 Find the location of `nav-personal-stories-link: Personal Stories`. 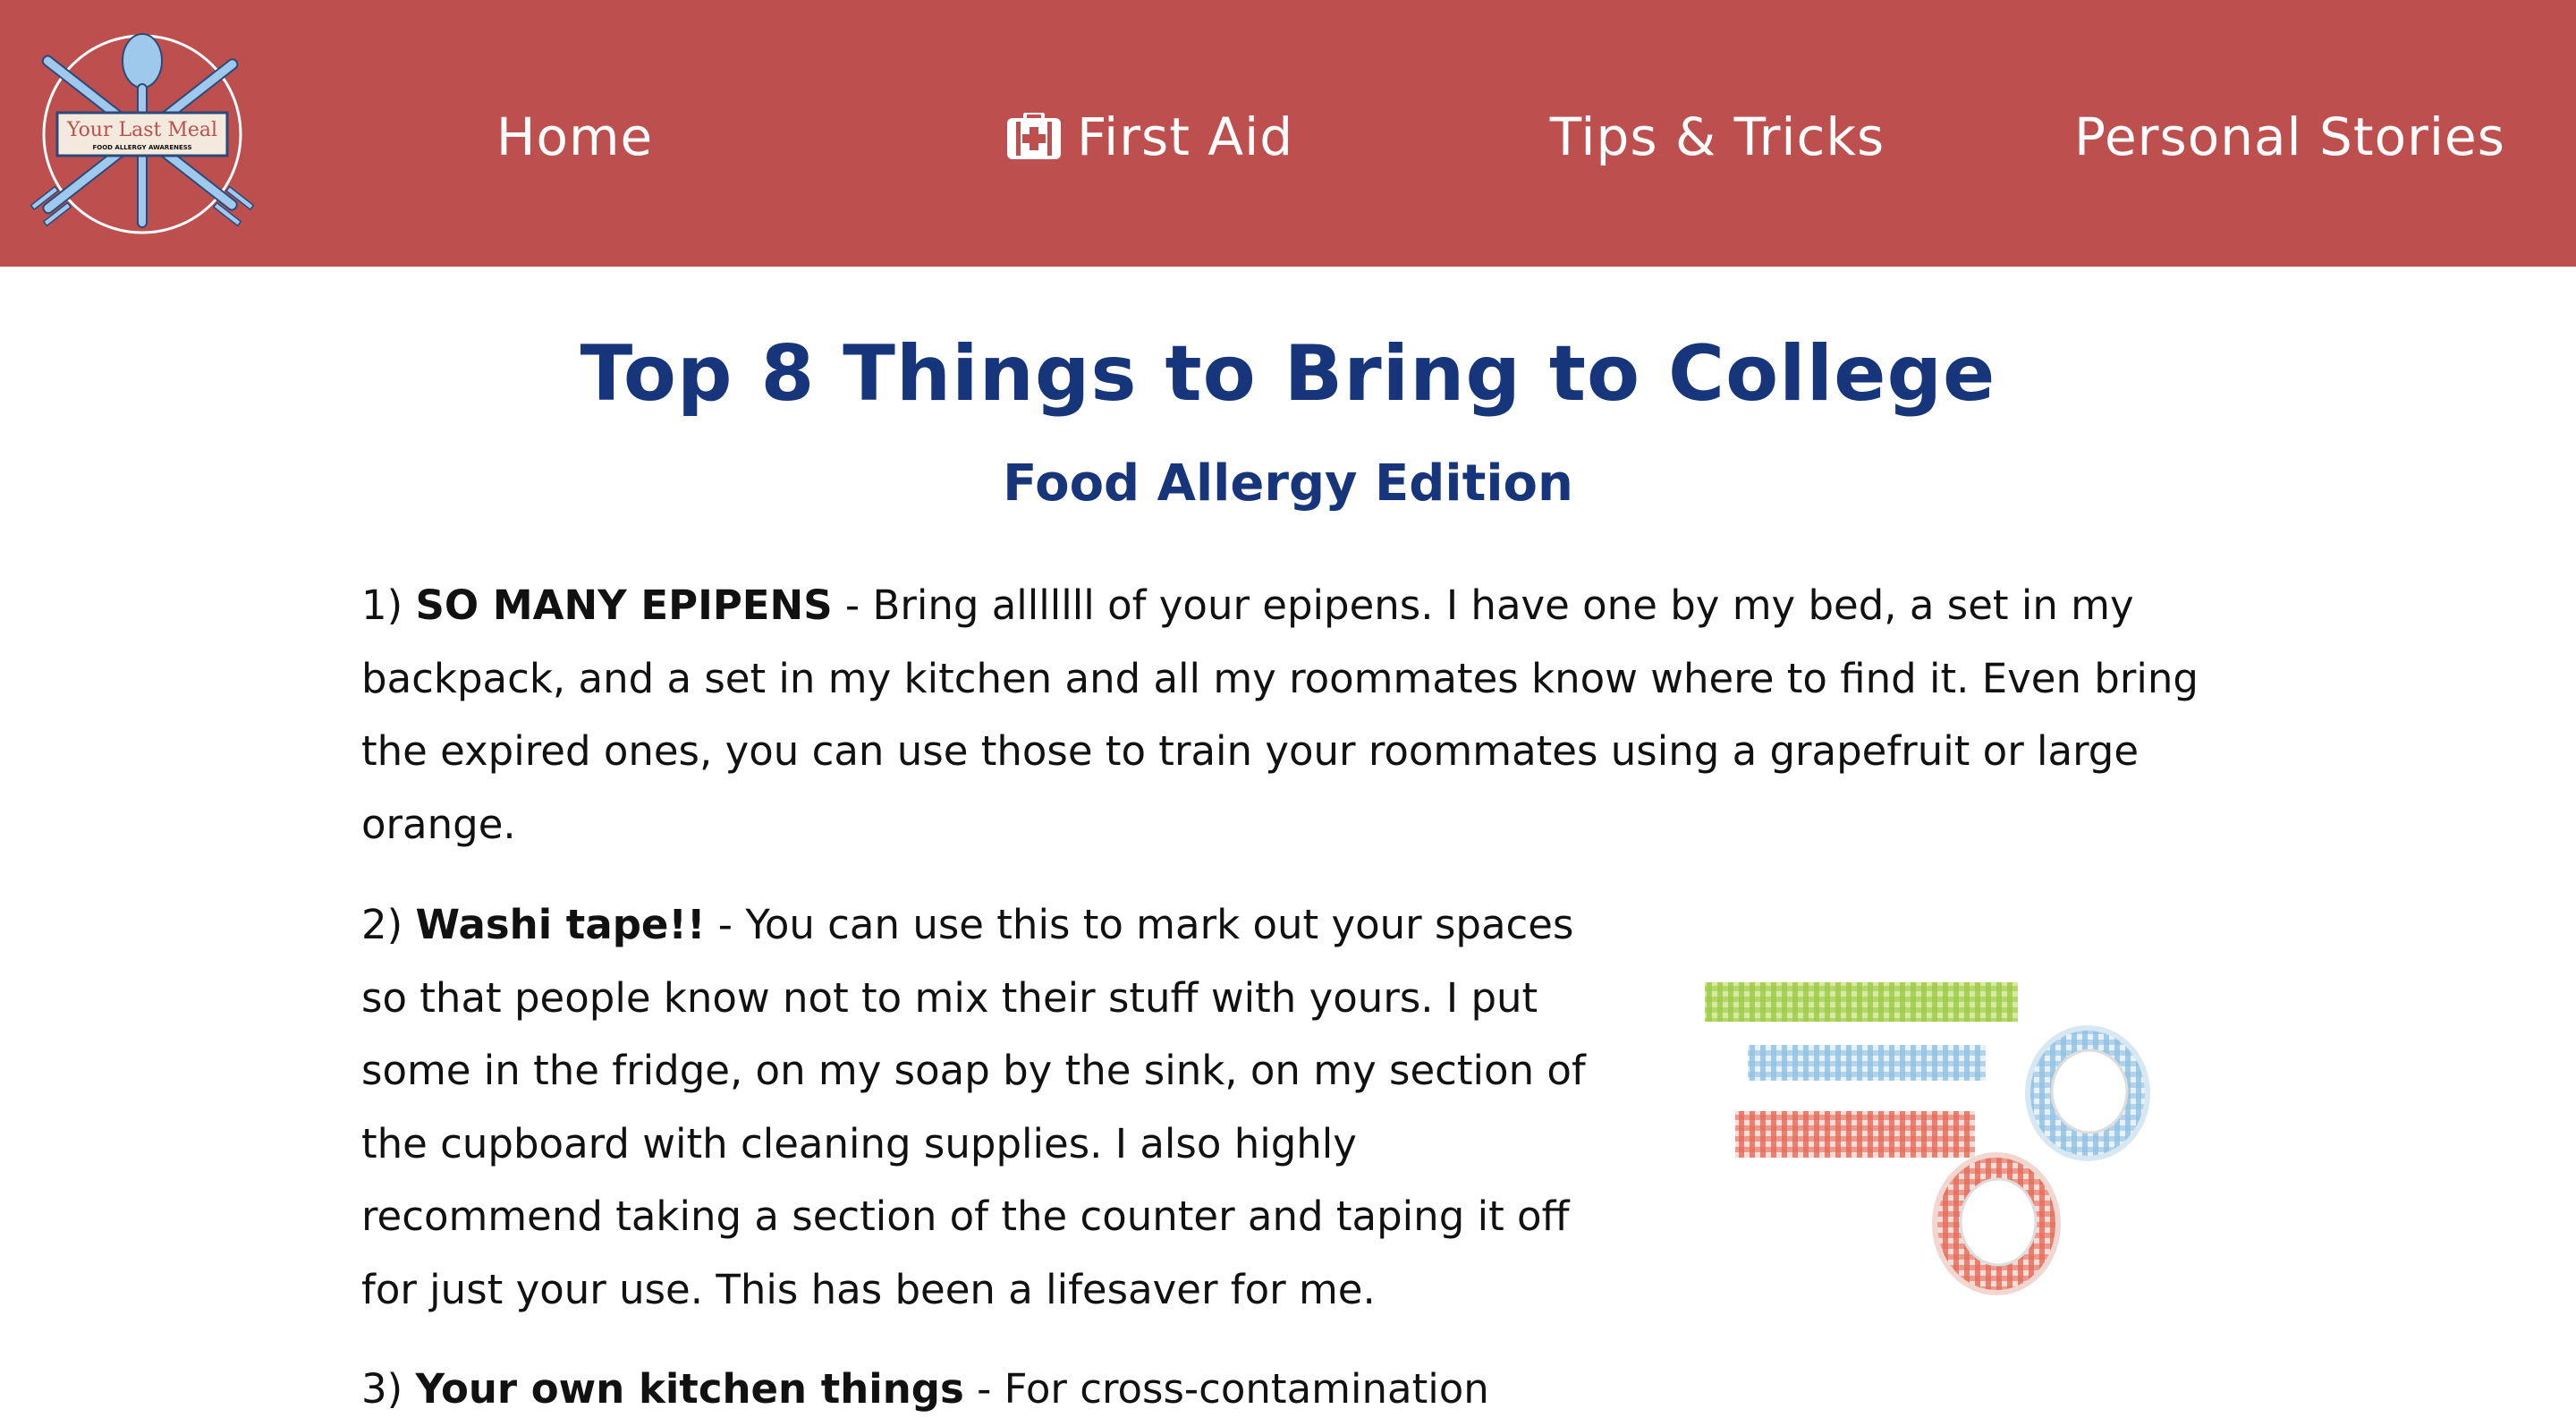

nav-personal-stories-link: Personal Stories is located at coordinates (2289, 137).